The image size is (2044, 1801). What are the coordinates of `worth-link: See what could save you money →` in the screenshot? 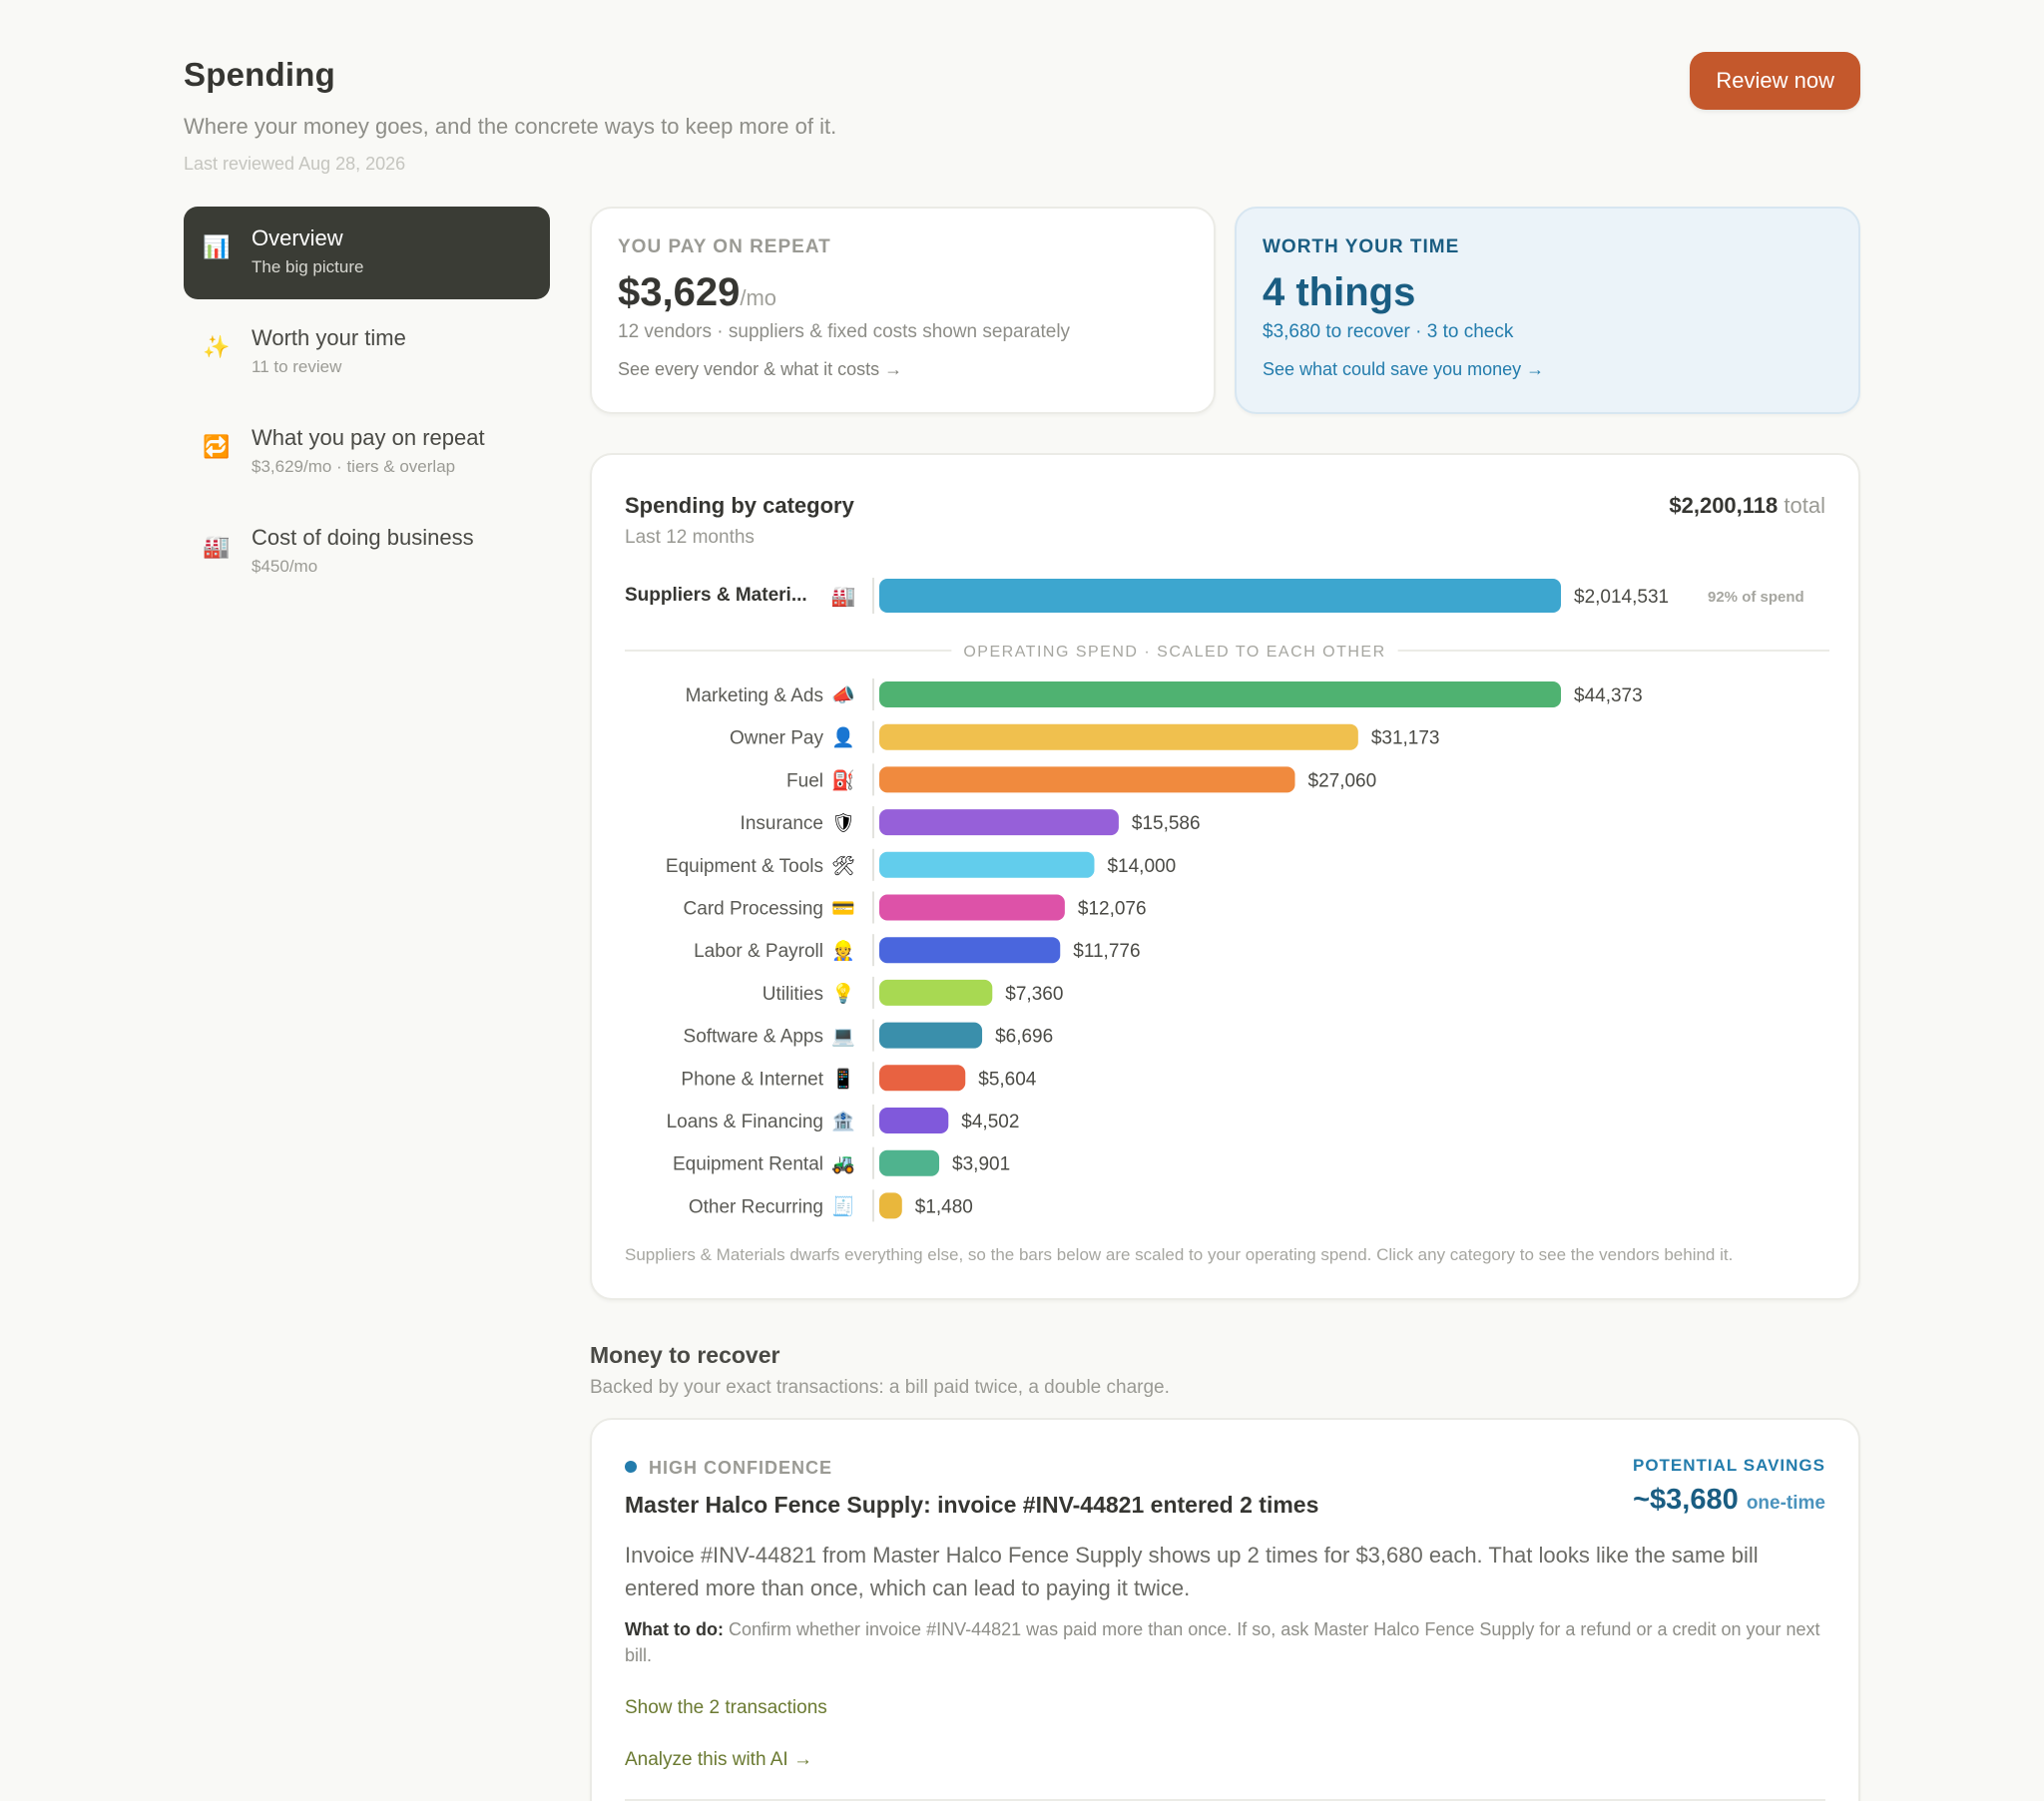 It's located at (1547, 369).